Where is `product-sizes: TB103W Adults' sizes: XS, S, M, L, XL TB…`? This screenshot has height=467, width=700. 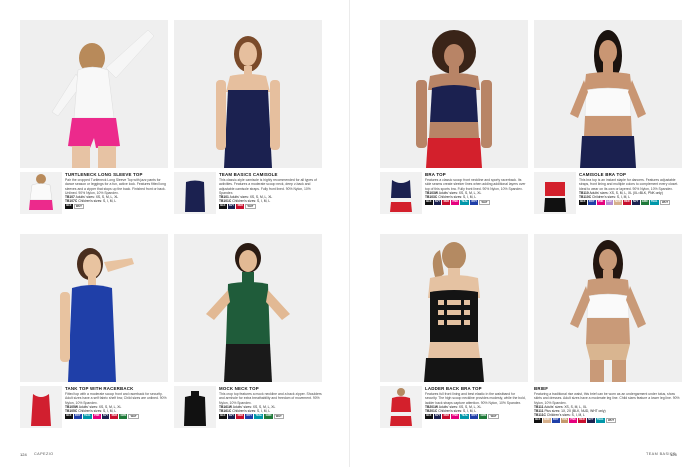
product-sizes: TB103W Adults' sizes: XS, S, M, L, XL TB… is located at coordinates (453, 194).